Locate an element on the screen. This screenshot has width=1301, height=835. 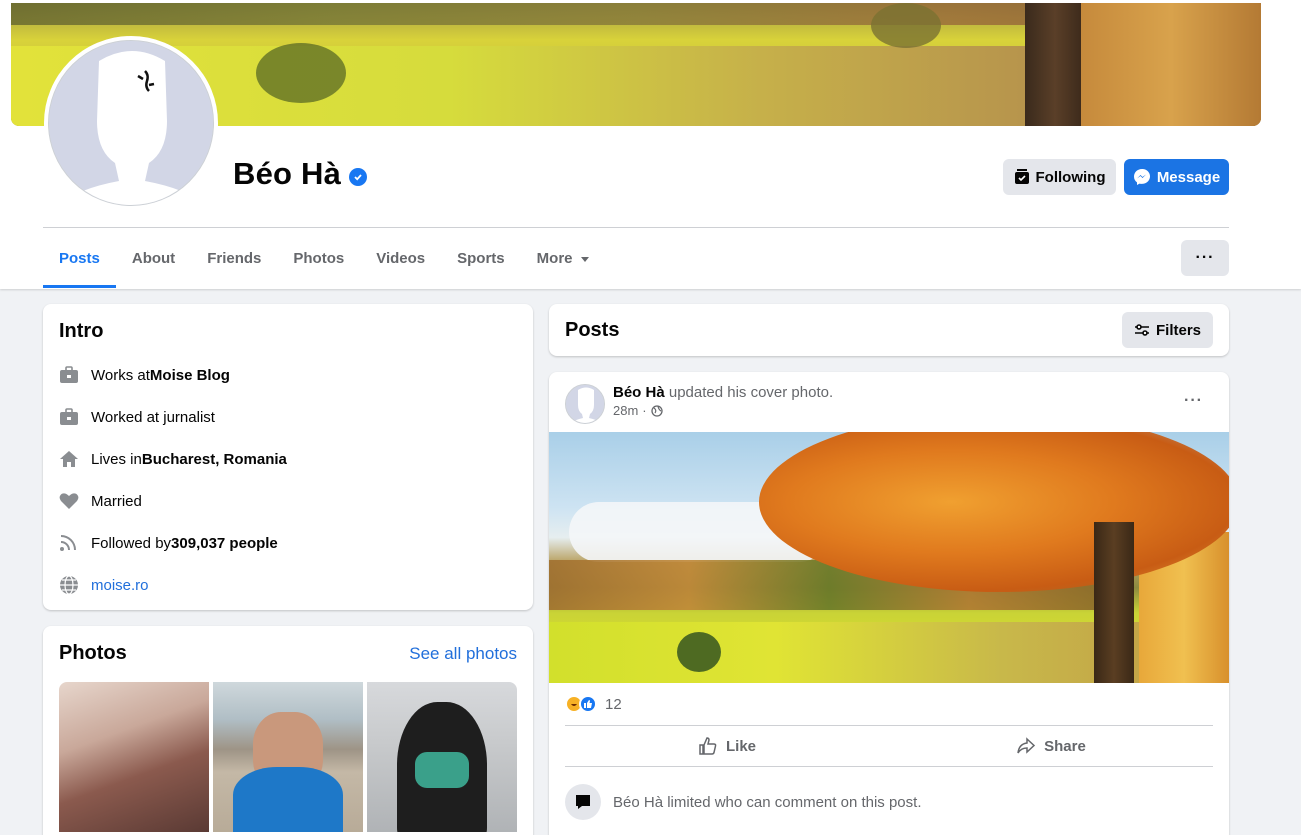
tab-friends: Friends is located at coordinates (234, 258).